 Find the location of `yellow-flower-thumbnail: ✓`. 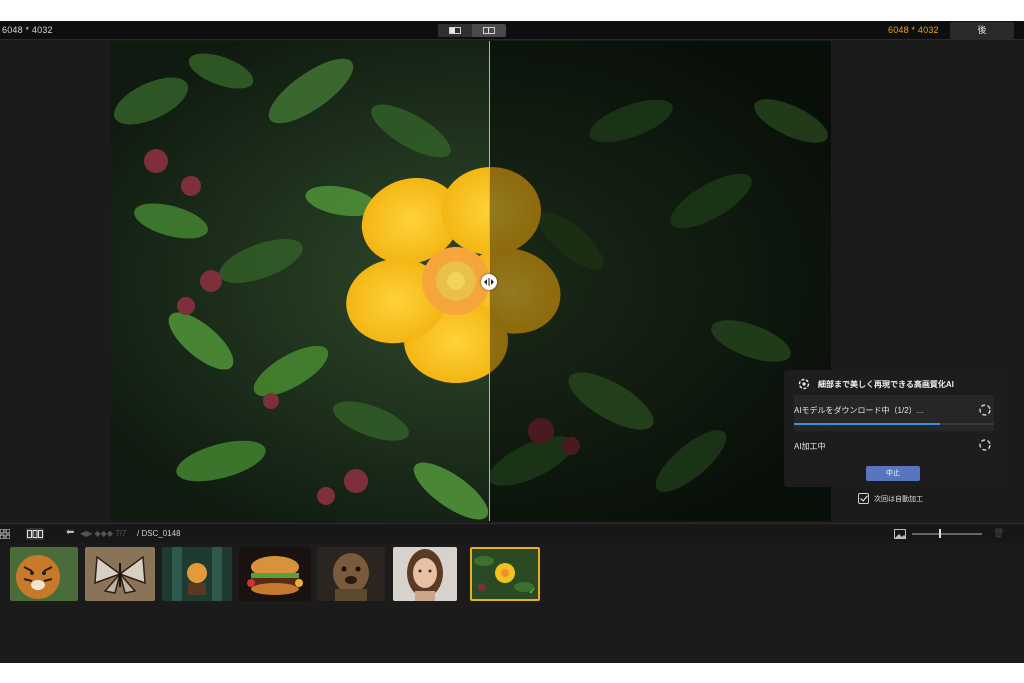

yellow-flower-thumbnail: ✓ is located at coordinates (505, 574).